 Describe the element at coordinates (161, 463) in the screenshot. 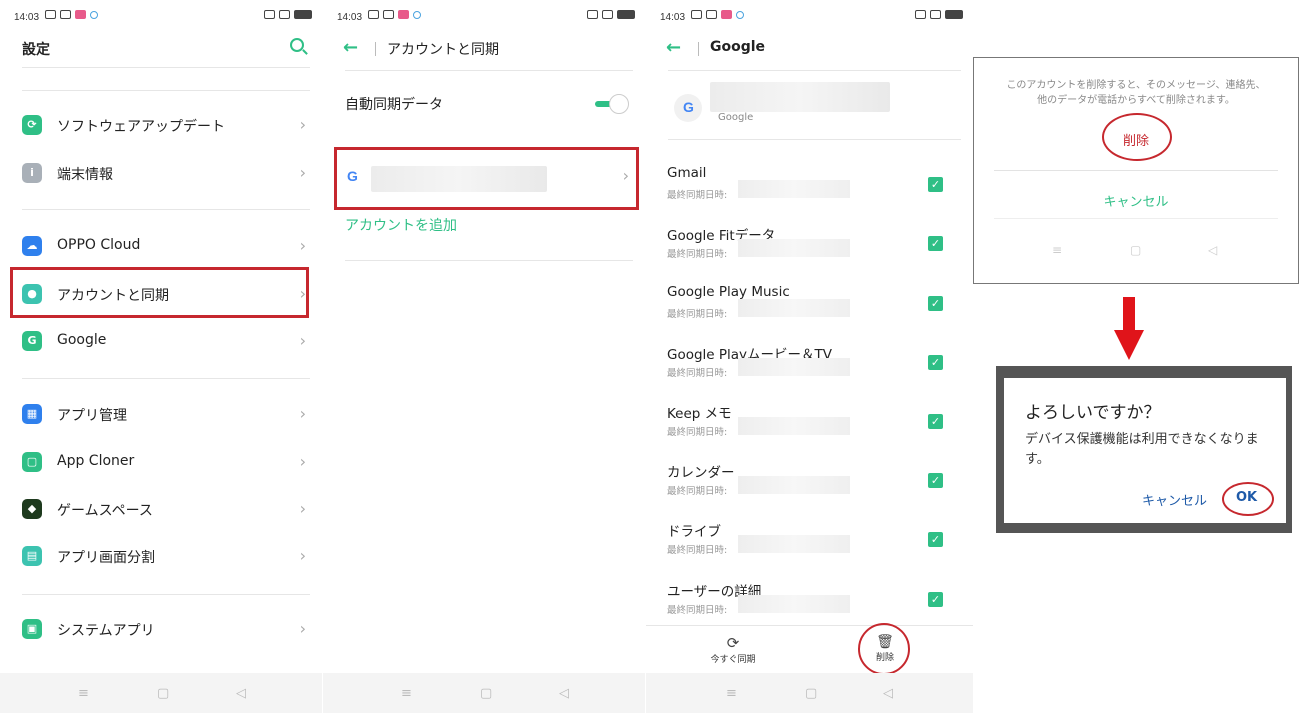

I see `settings-item-app-cloner: ▢ App Cloner ›` at that location.